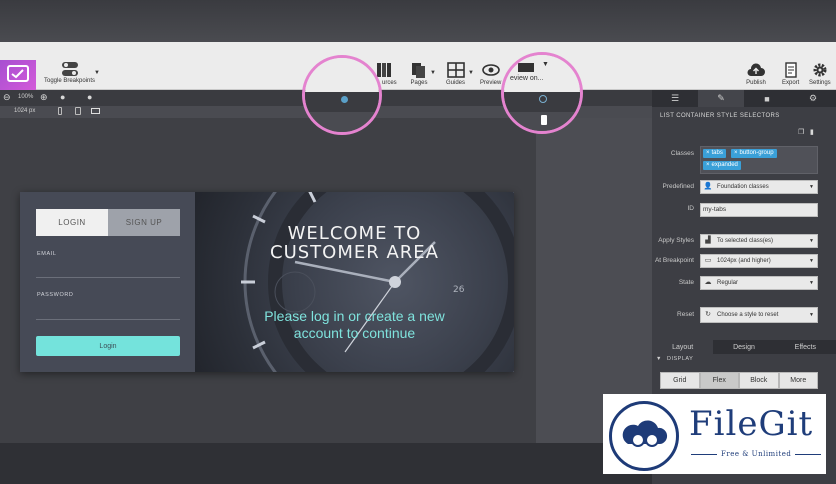 The width and height of the screenshot is (836, 484). I want to click on gear-icon, so click(820, 70).